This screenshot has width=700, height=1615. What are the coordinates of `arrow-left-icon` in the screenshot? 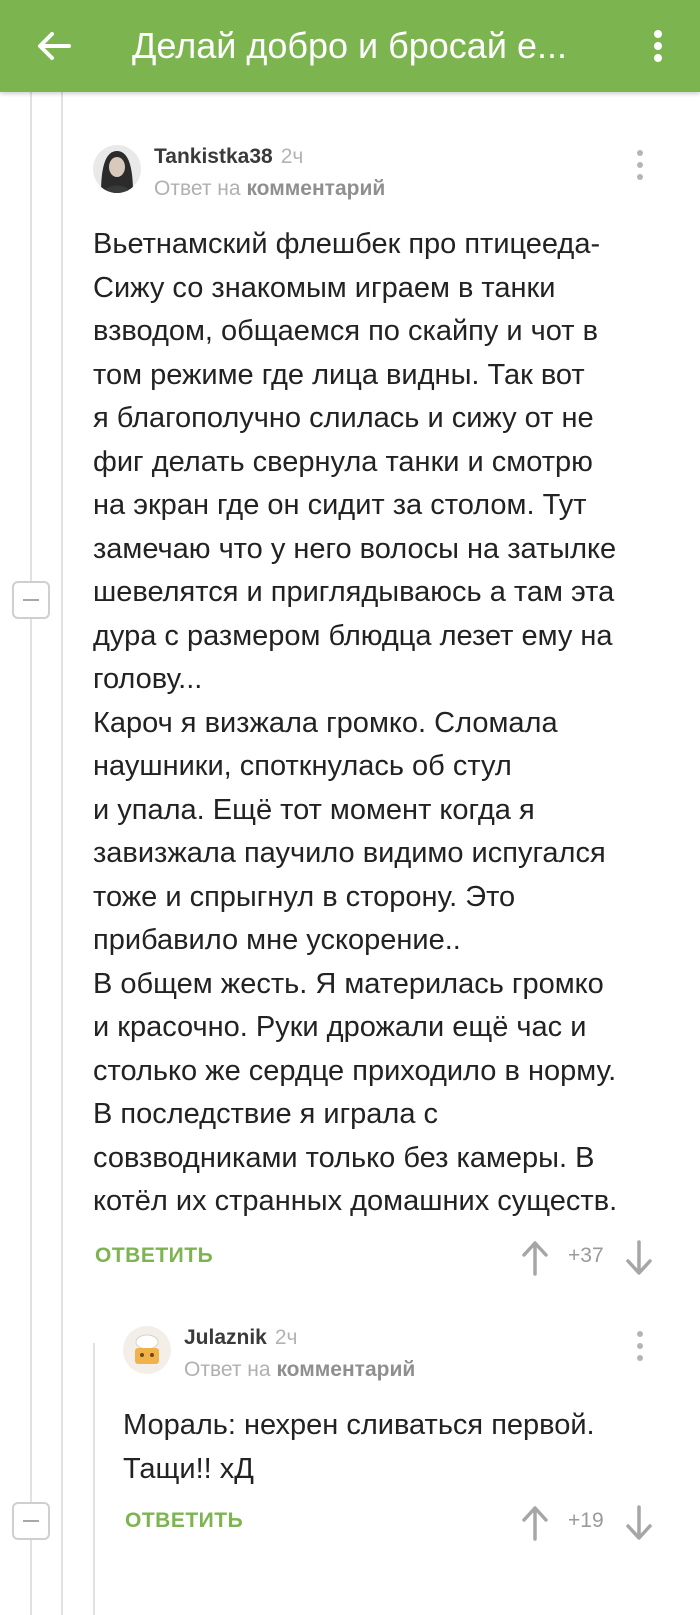 It's located at (54, 46).